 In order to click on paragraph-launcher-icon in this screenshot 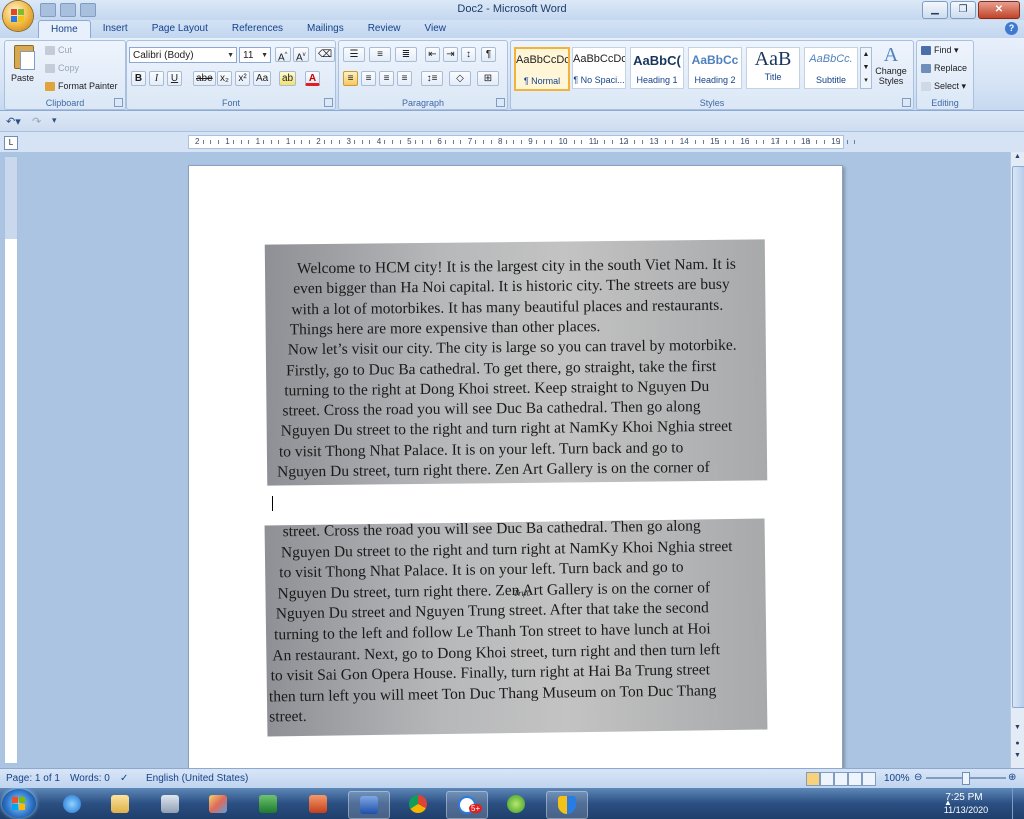, I will do `click(500, 102)`.